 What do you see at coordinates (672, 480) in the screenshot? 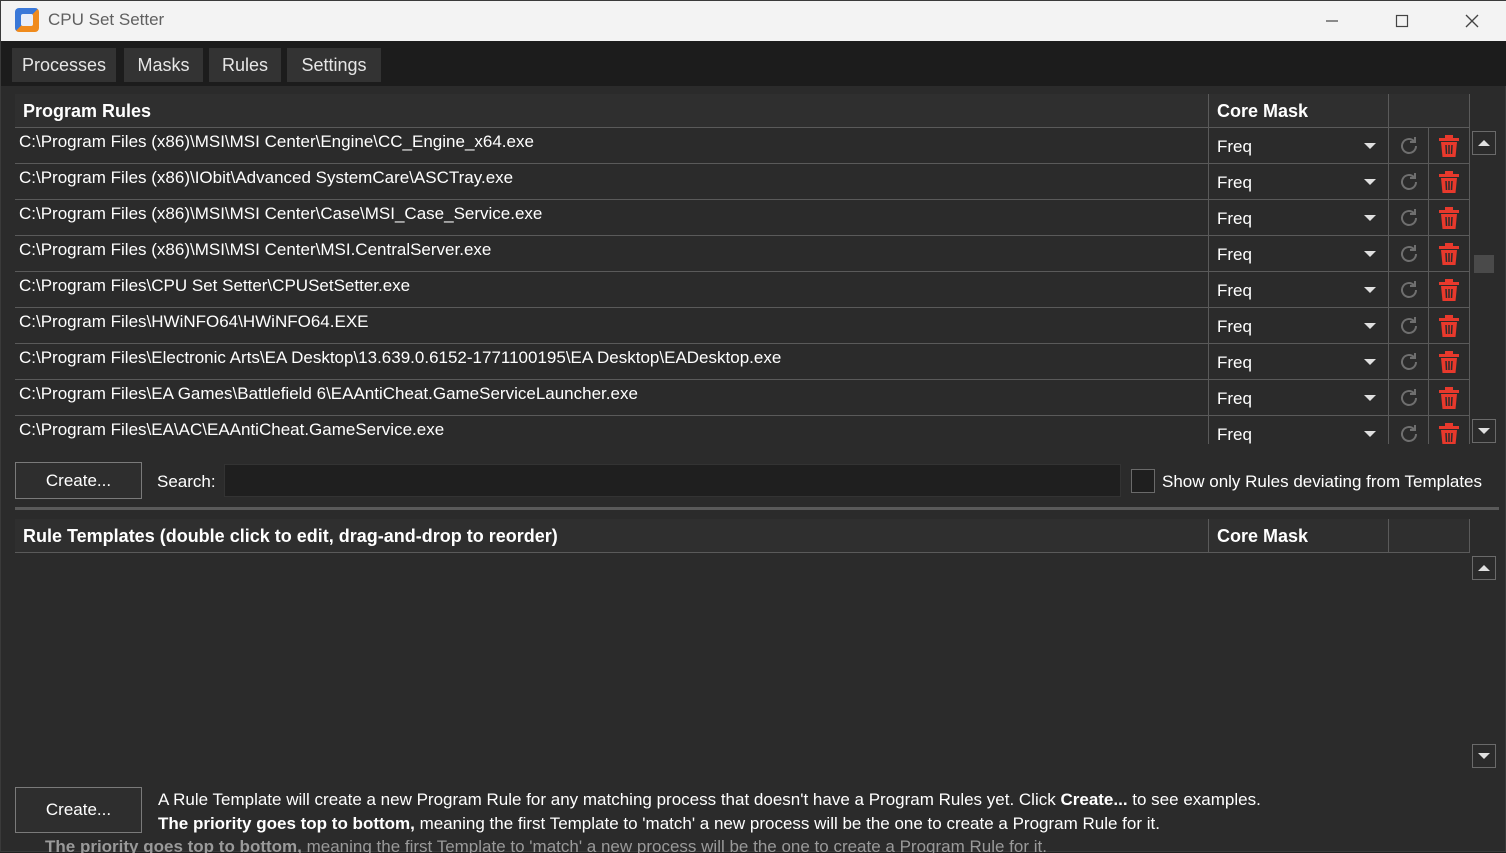
I see `search-input` at bounding box center [672, 480].